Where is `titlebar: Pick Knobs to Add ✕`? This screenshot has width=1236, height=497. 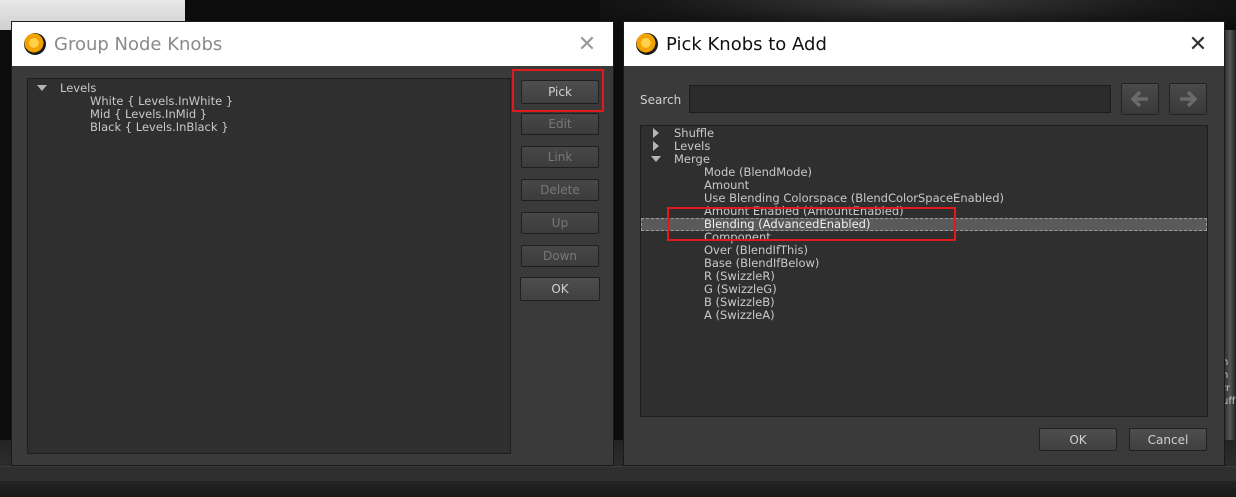
titlebar: Pick Knobs to Add ✕ is located at coordinates (924, 44).